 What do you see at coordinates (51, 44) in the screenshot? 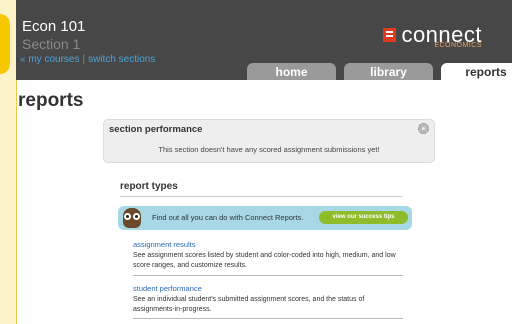
I see `section-name: Section 1` at bounding box center [51, 44].